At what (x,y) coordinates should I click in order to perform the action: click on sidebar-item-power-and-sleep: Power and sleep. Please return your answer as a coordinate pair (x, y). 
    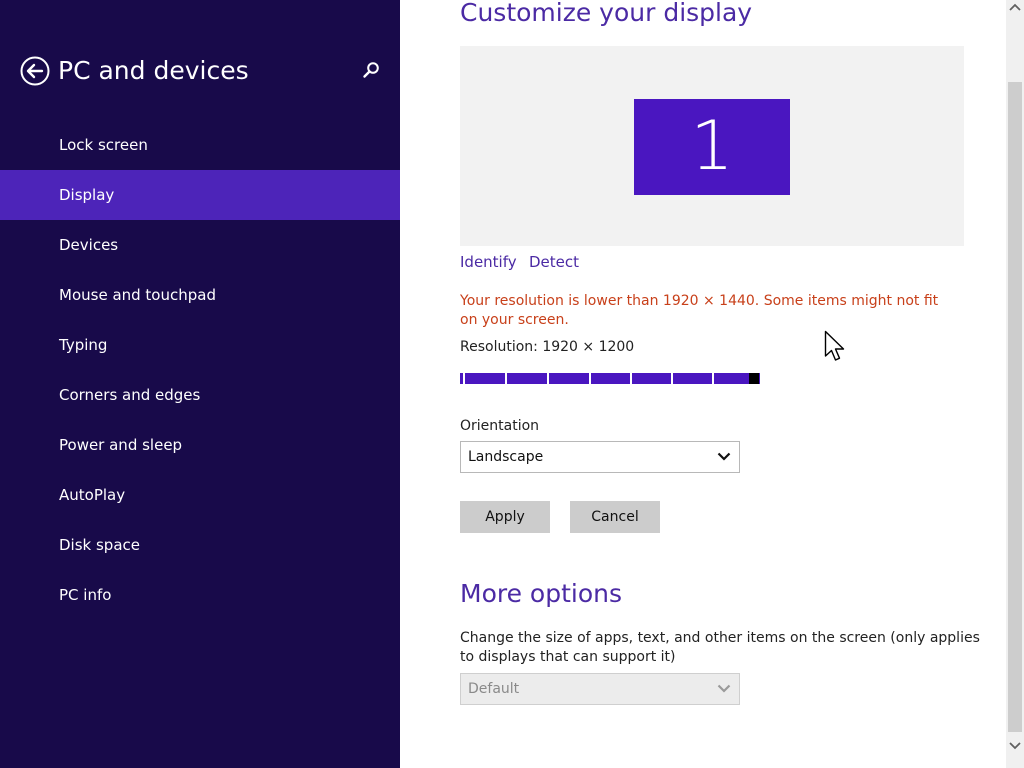
    Looking at the image, I should click on (200, 445).